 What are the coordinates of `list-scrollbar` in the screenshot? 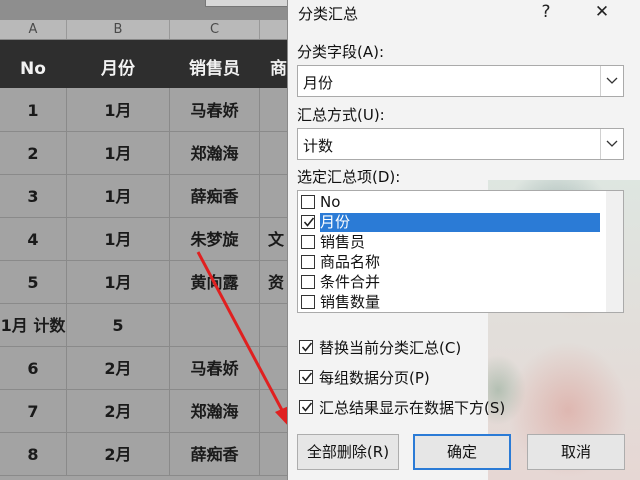 It's located at (614, 251).